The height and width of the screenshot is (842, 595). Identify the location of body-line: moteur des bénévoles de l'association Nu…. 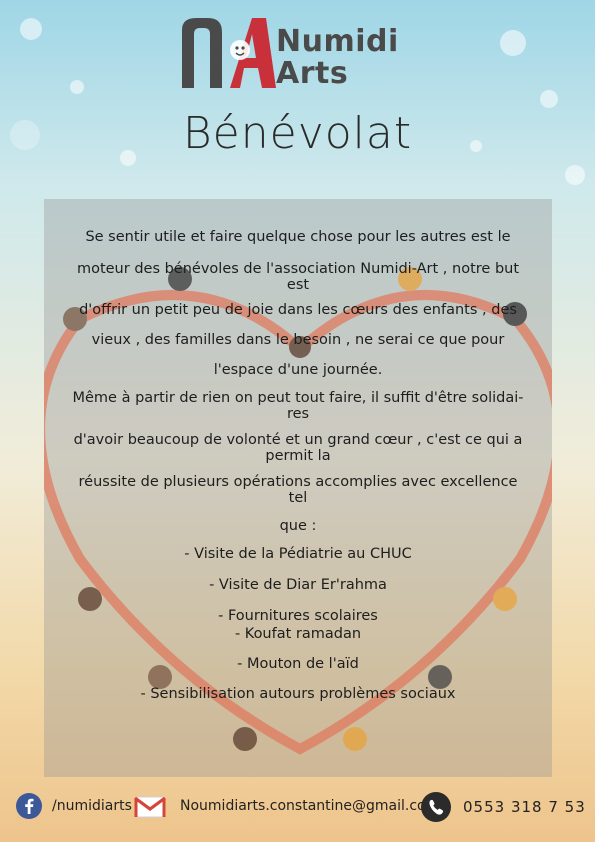
(298, 277).